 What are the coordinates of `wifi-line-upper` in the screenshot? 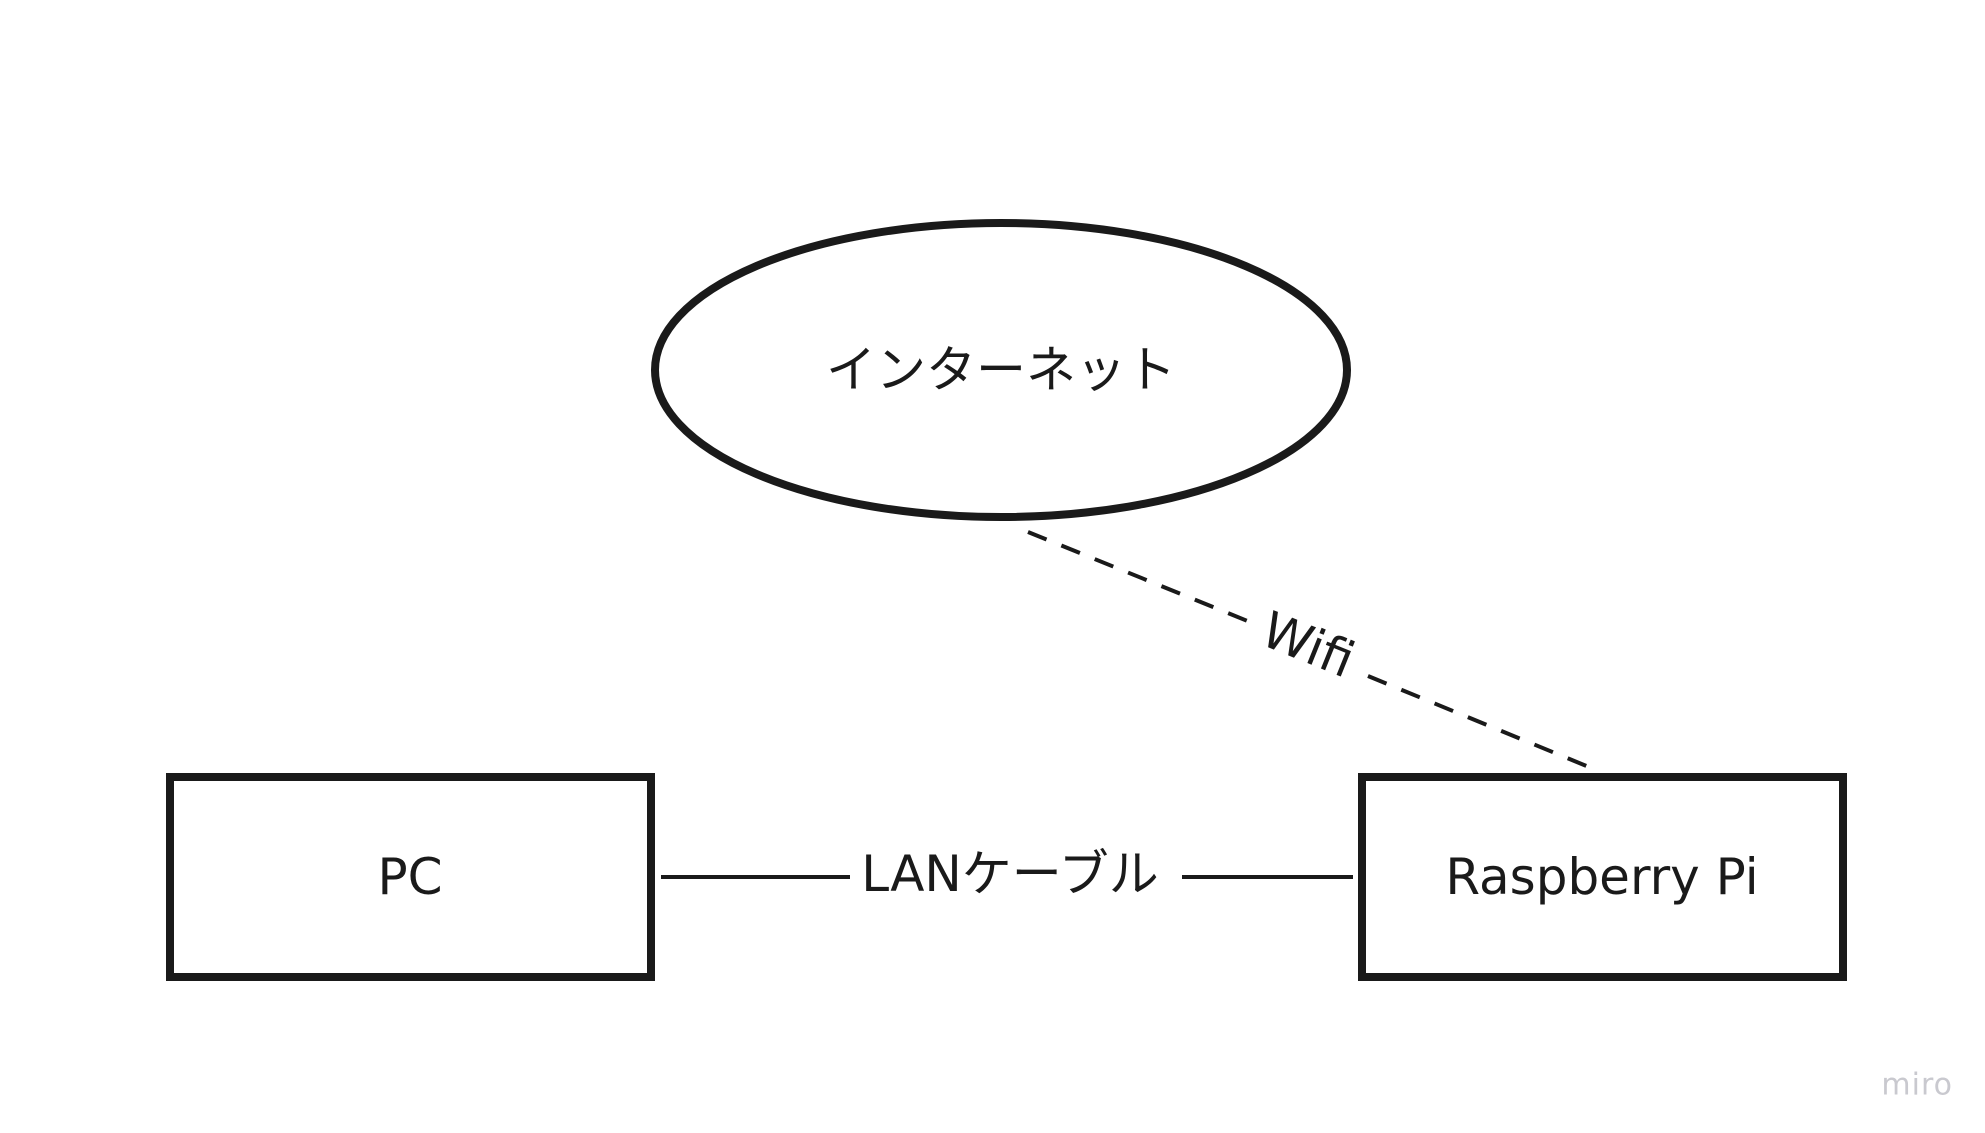 It's located at (1139, 577).